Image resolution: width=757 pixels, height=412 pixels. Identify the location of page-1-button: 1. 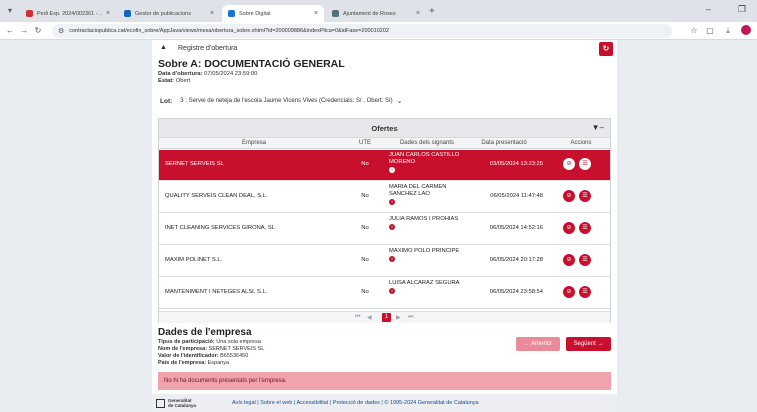
(386, 317).